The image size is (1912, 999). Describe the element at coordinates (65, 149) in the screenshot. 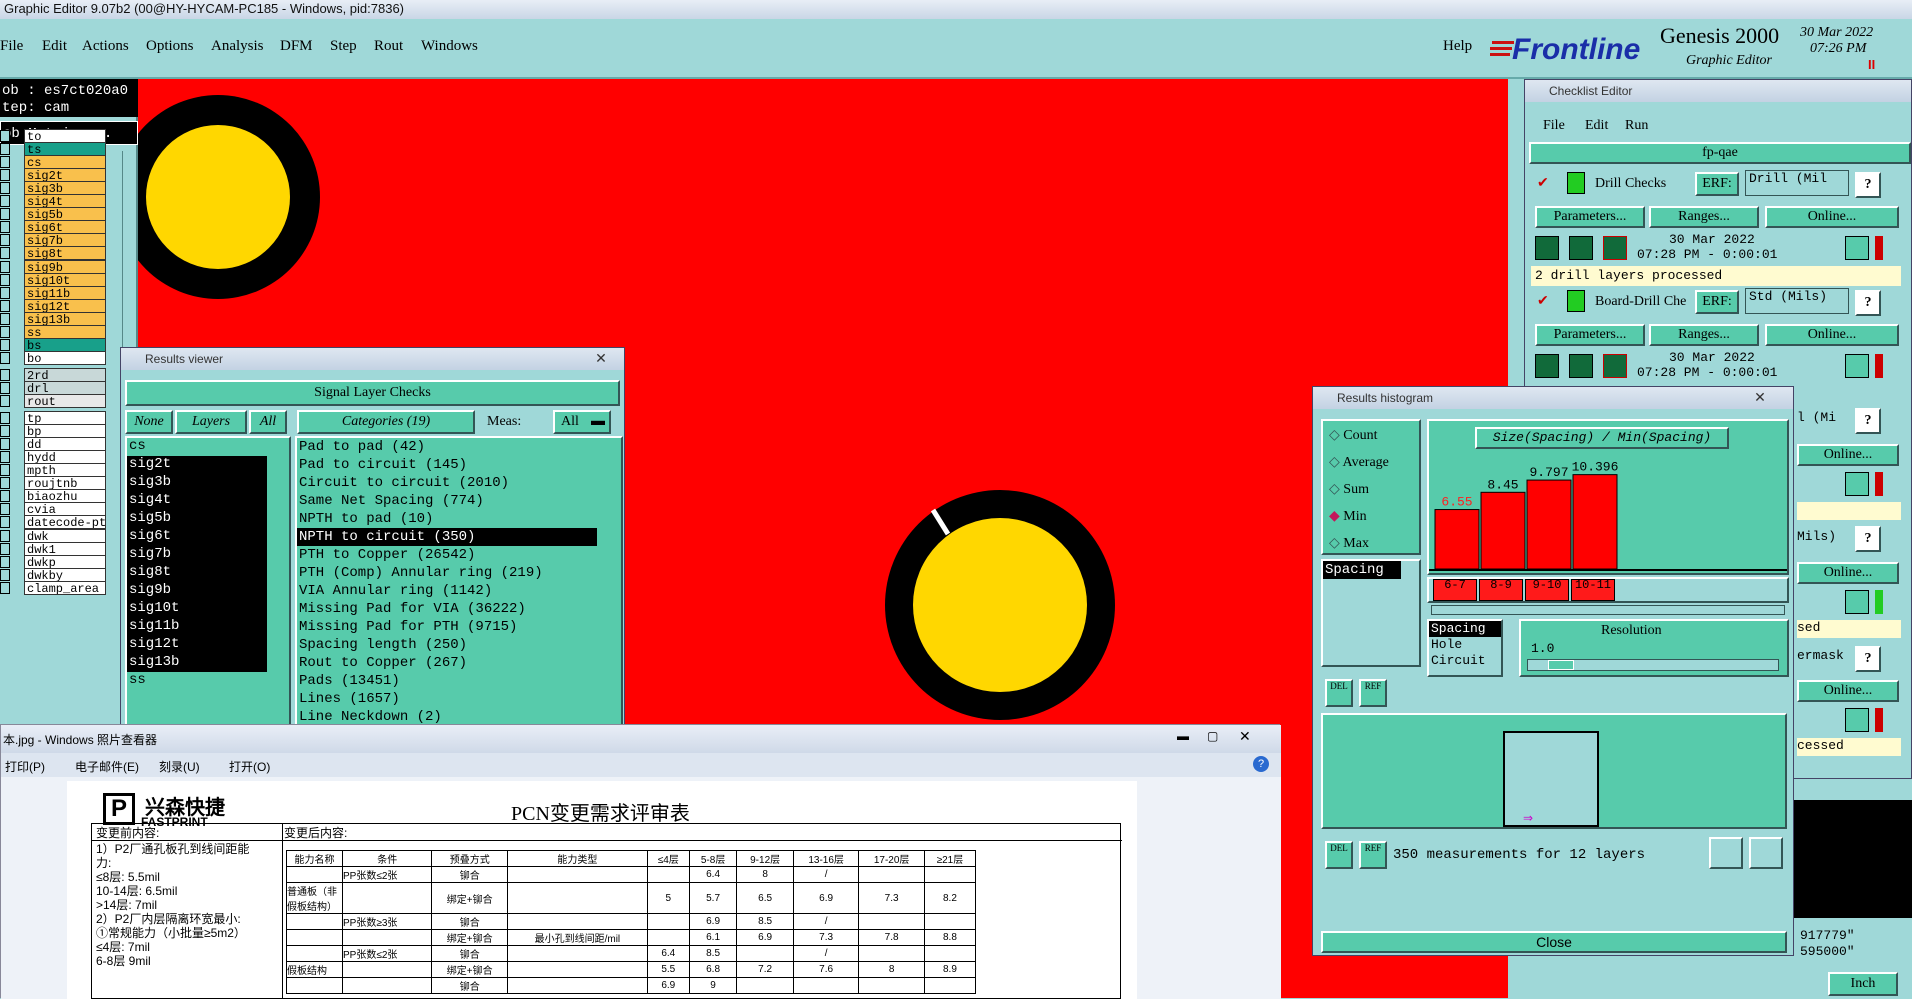

I see `layer-item: ts` at that location.